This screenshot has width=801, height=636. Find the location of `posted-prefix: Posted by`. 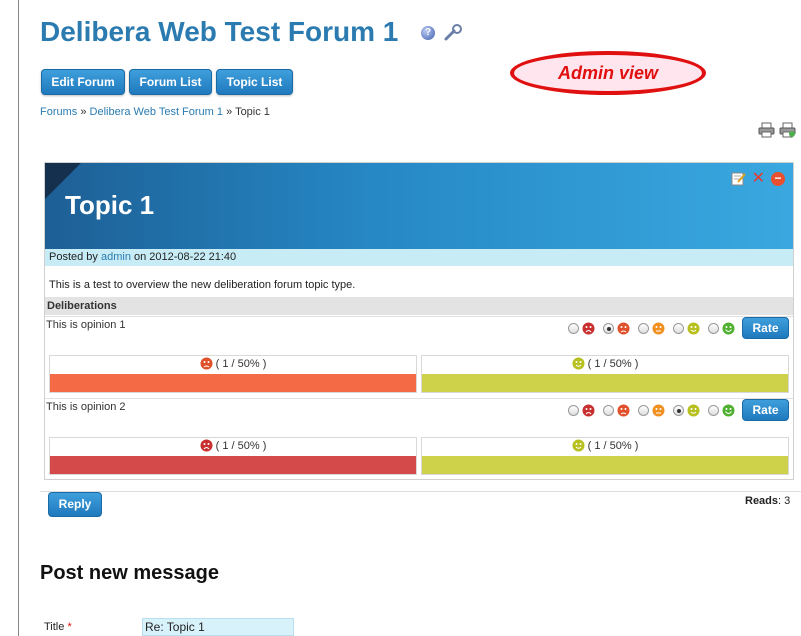

posted-prefix: Posted by is located at coordinates (75, 257).